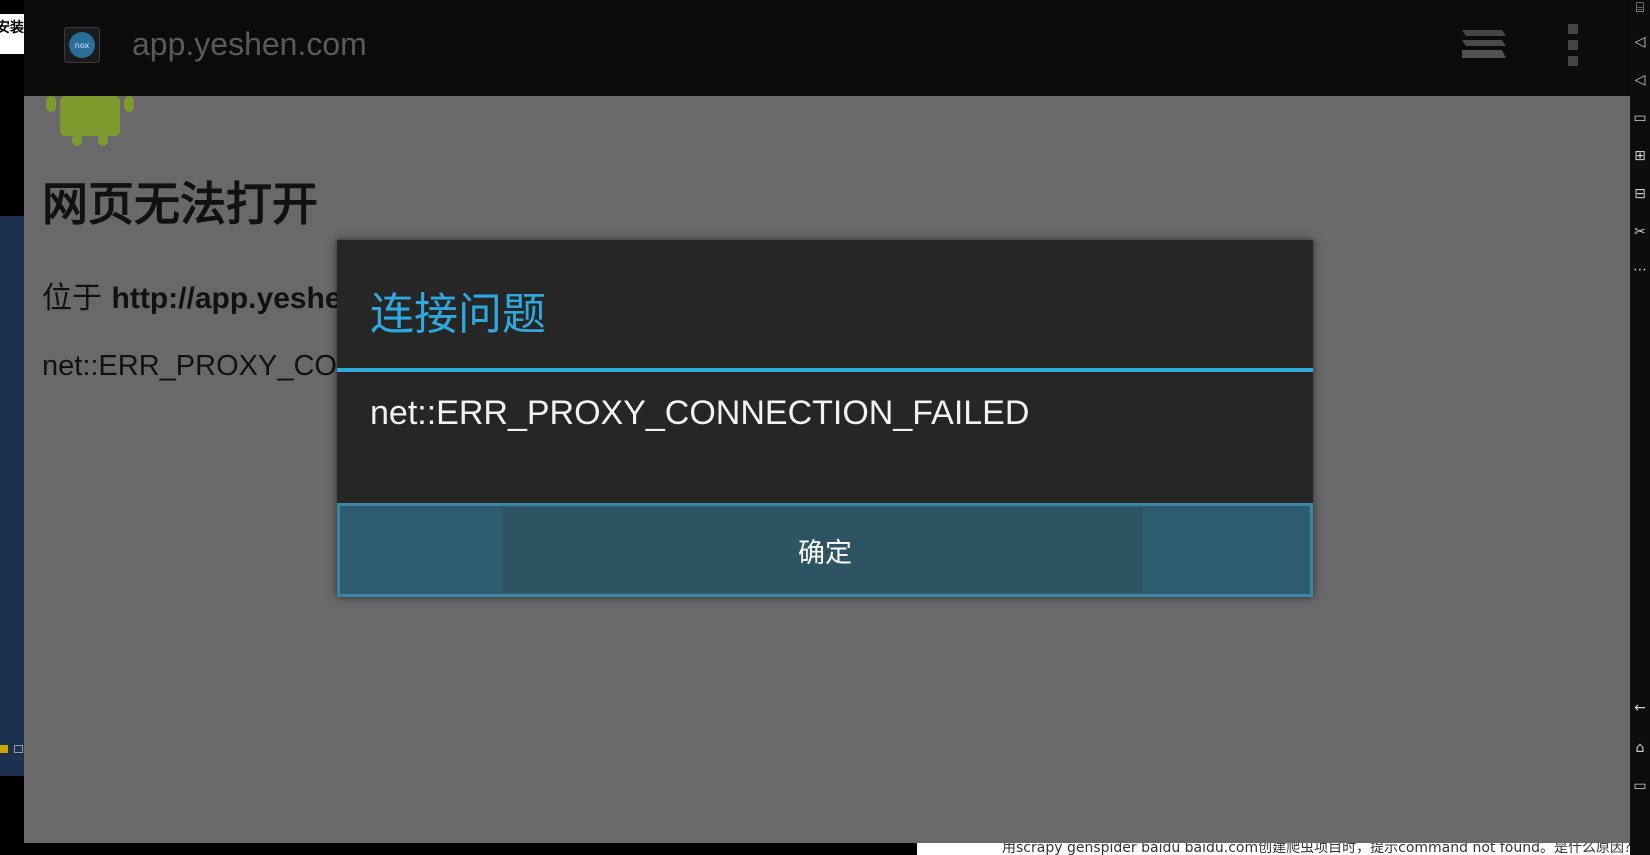 Image resolution: width=1650 pixels, height=855 pixels. Describe the element at coordinates (827, 48) in the screenshot. I see `browser-app-bar: nox app.yeshen.com` at that location.